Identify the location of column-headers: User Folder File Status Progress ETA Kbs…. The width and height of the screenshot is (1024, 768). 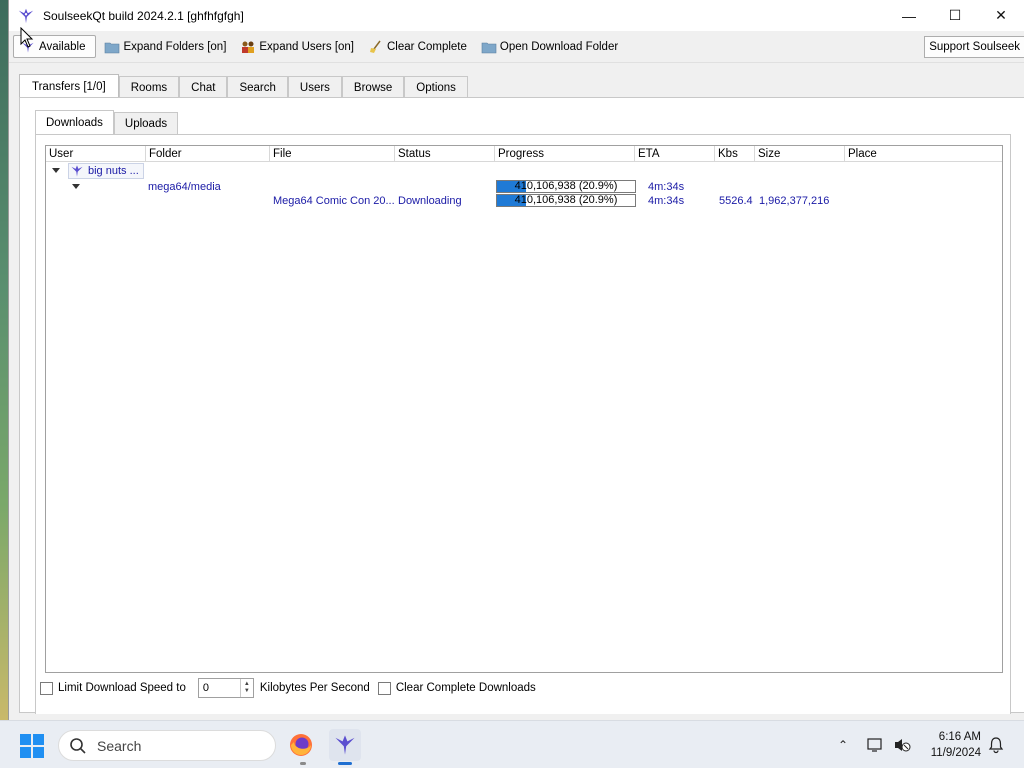
(524, 154).